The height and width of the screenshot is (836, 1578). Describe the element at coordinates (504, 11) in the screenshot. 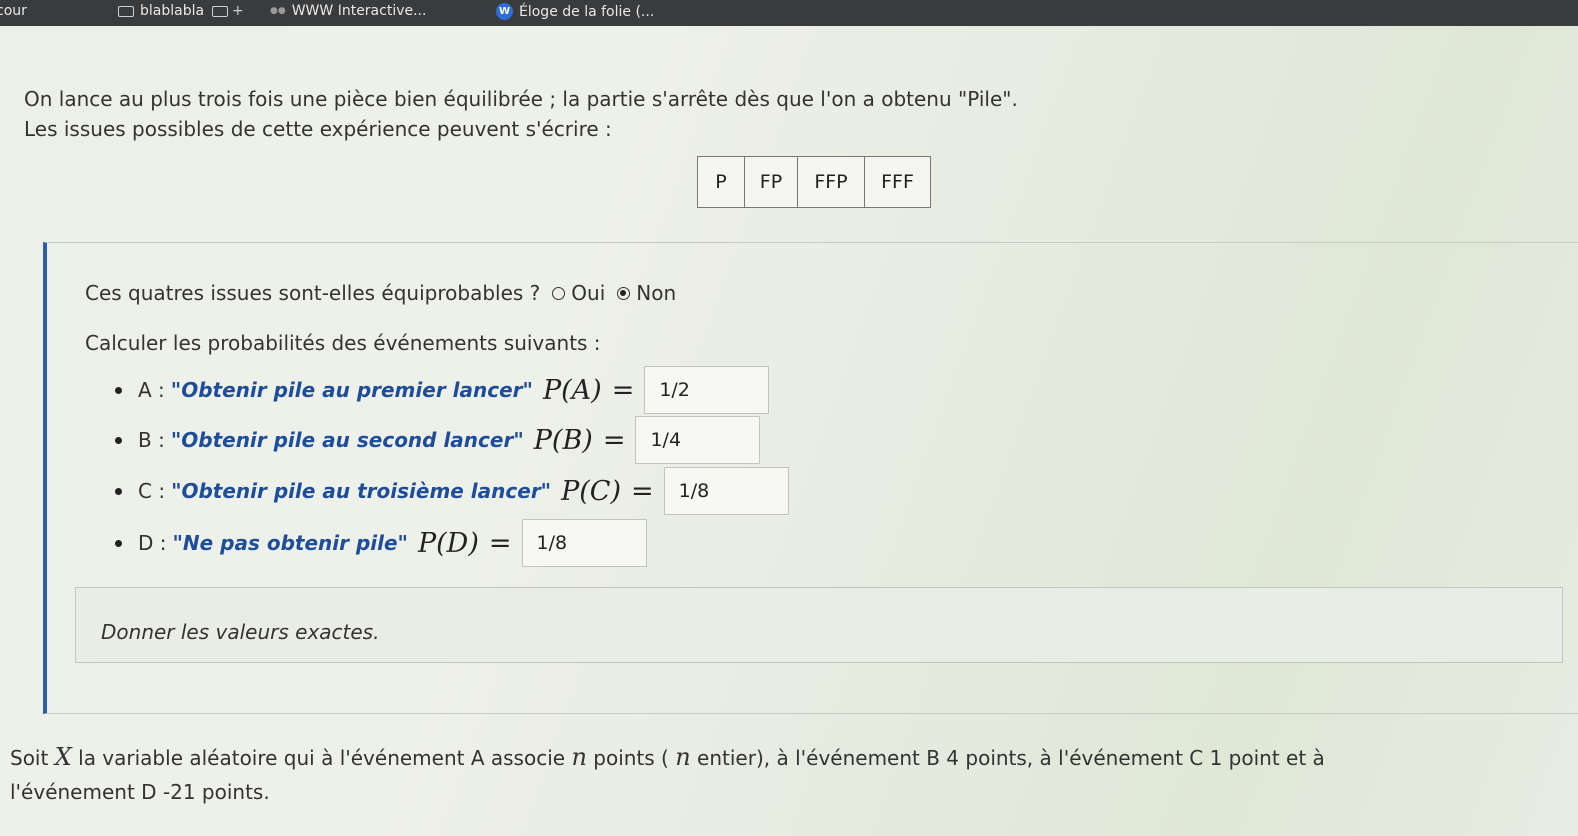

I see `wikipedia-icon: W` at that location.